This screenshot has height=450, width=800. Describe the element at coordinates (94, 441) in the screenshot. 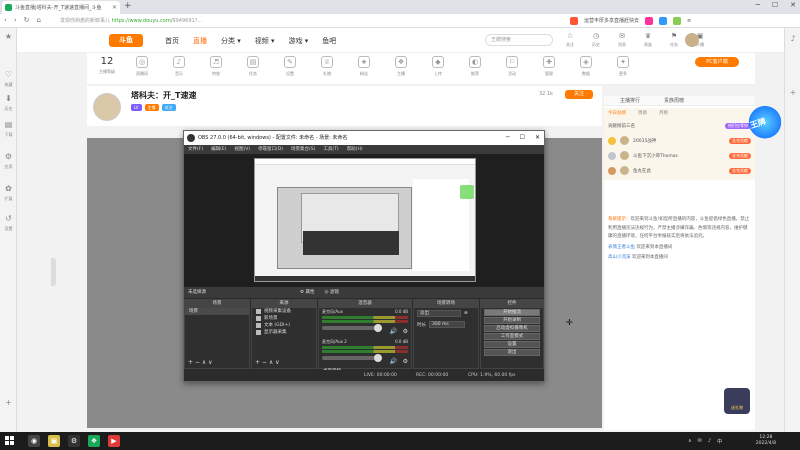

I see `taskbar-app-icon: ❖` at that location.